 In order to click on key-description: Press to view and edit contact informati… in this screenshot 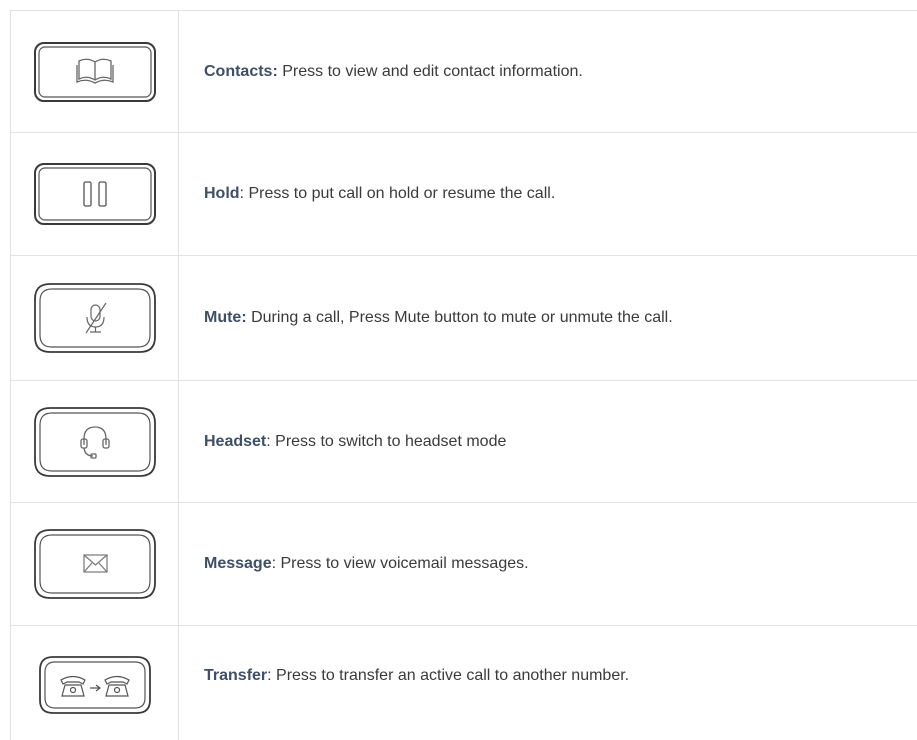, I will do `click(430, 71)`.